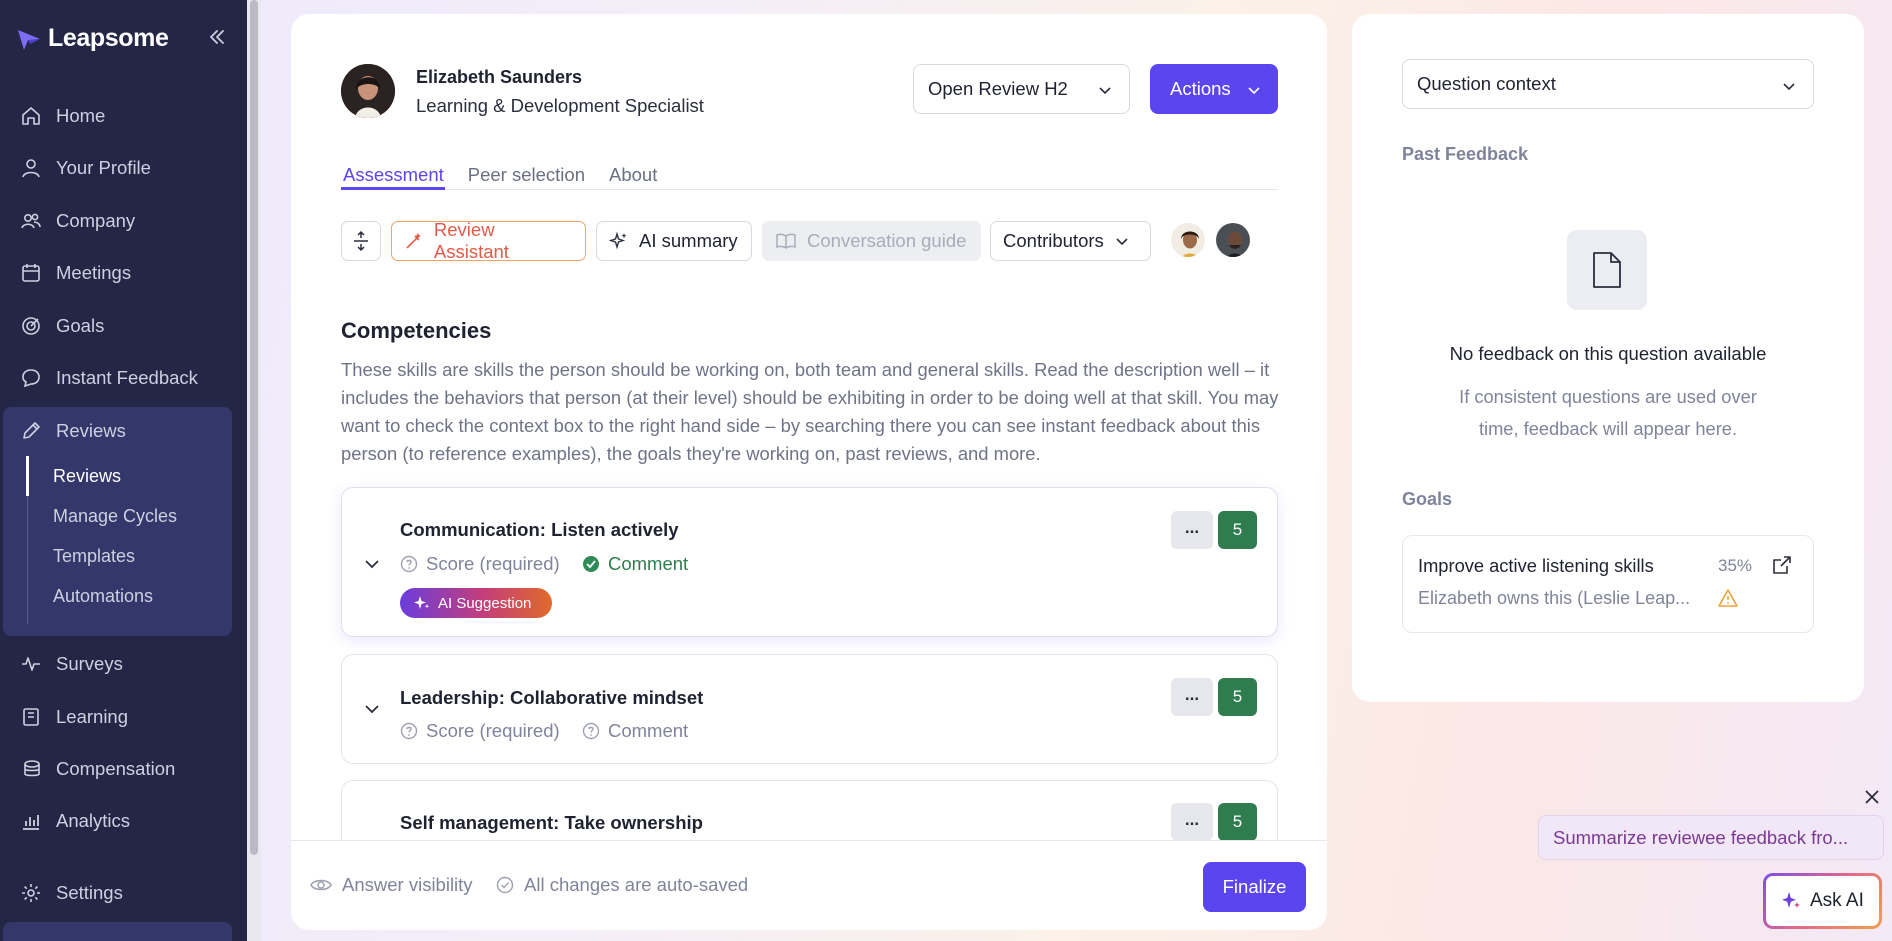 This screenshot has width=1892, height=941. What do you see at coordinates (688, 240) in the screenshot?
I see `ai-summary-label: AI summary` at bounding box center [688, 240].